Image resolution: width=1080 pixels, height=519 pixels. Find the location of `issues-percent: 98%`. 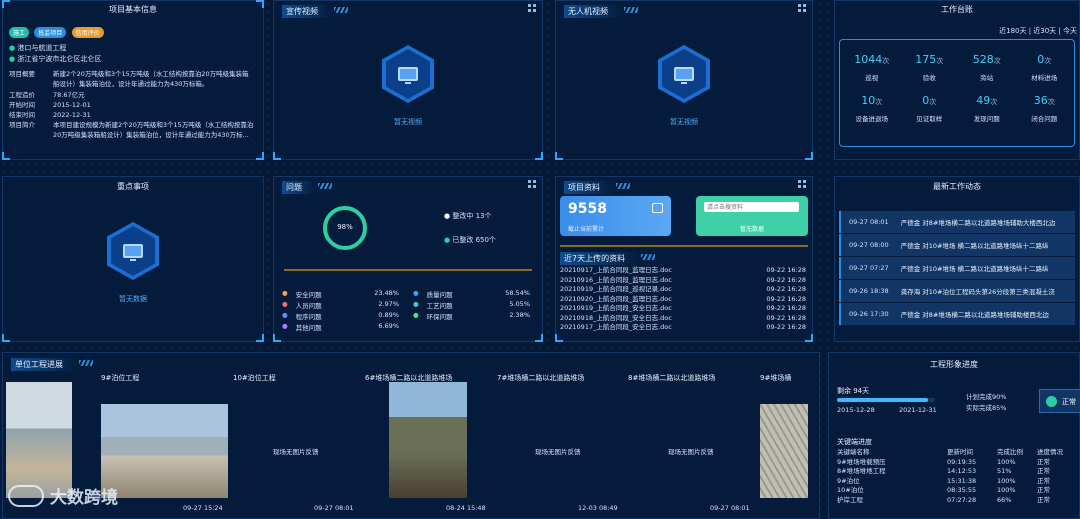

issues-percent: 98% is located at coordinates (345, 227).